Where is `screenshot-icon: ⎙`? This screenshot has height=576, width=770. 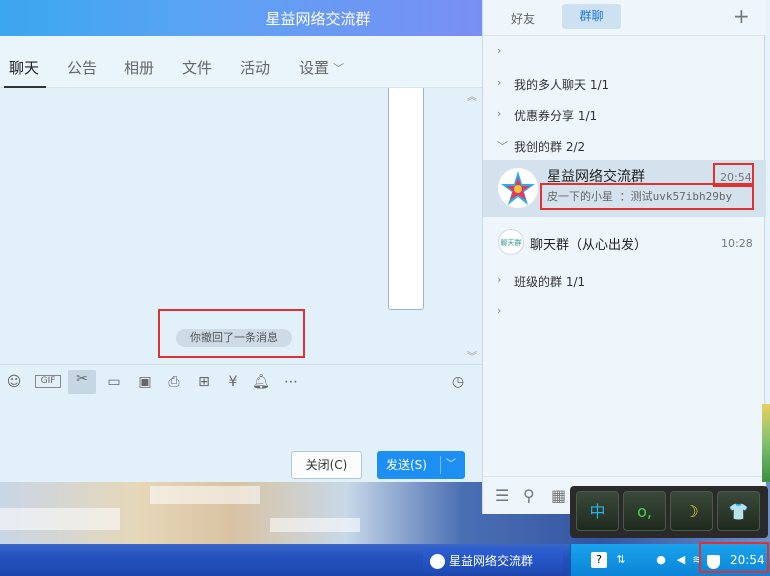 screenshot-icon: ⎙ is located at coordinates (174, 382).